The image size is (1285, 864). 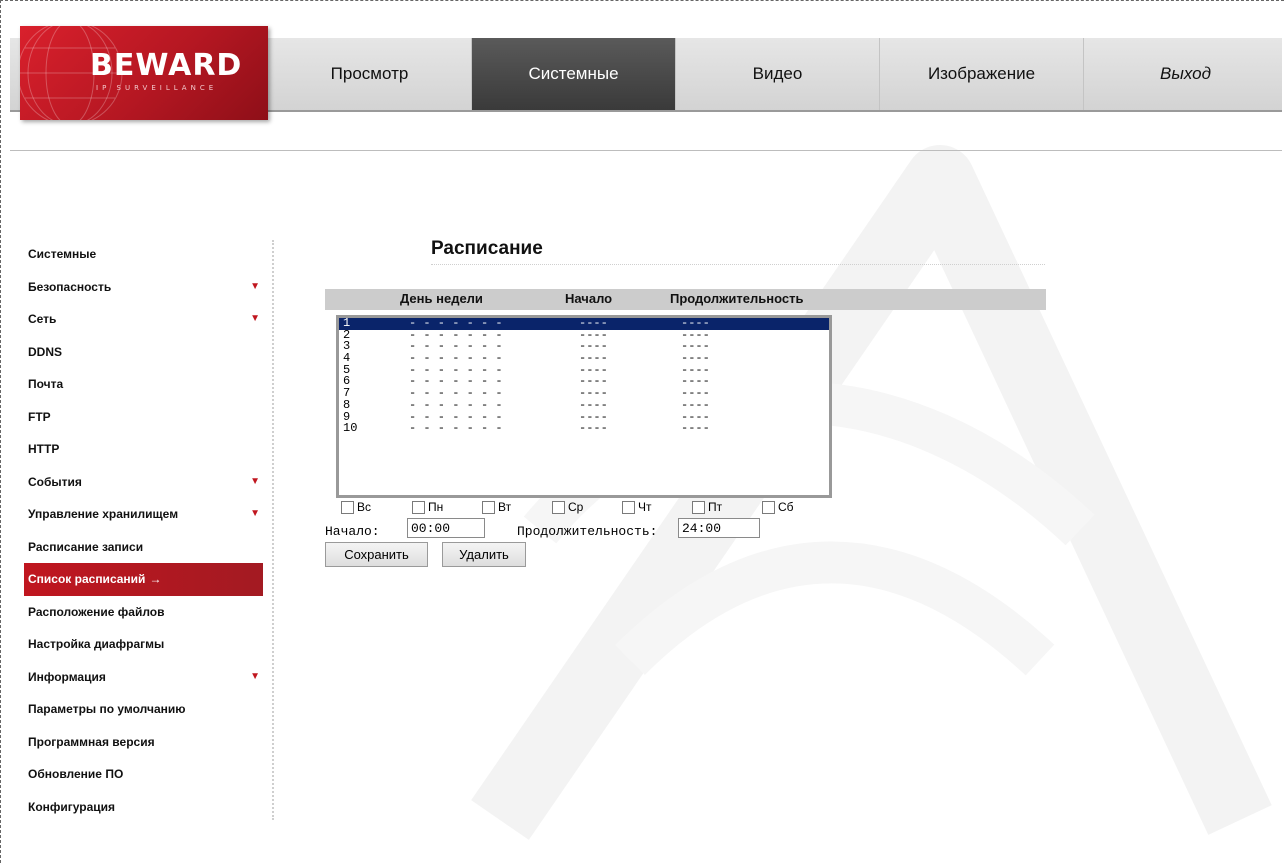 What do you see at coordinates (96, 644) in the screenshot?
I see `sidebar-item-label: Настройка диафрагмы` at bounding box center [96, 644].